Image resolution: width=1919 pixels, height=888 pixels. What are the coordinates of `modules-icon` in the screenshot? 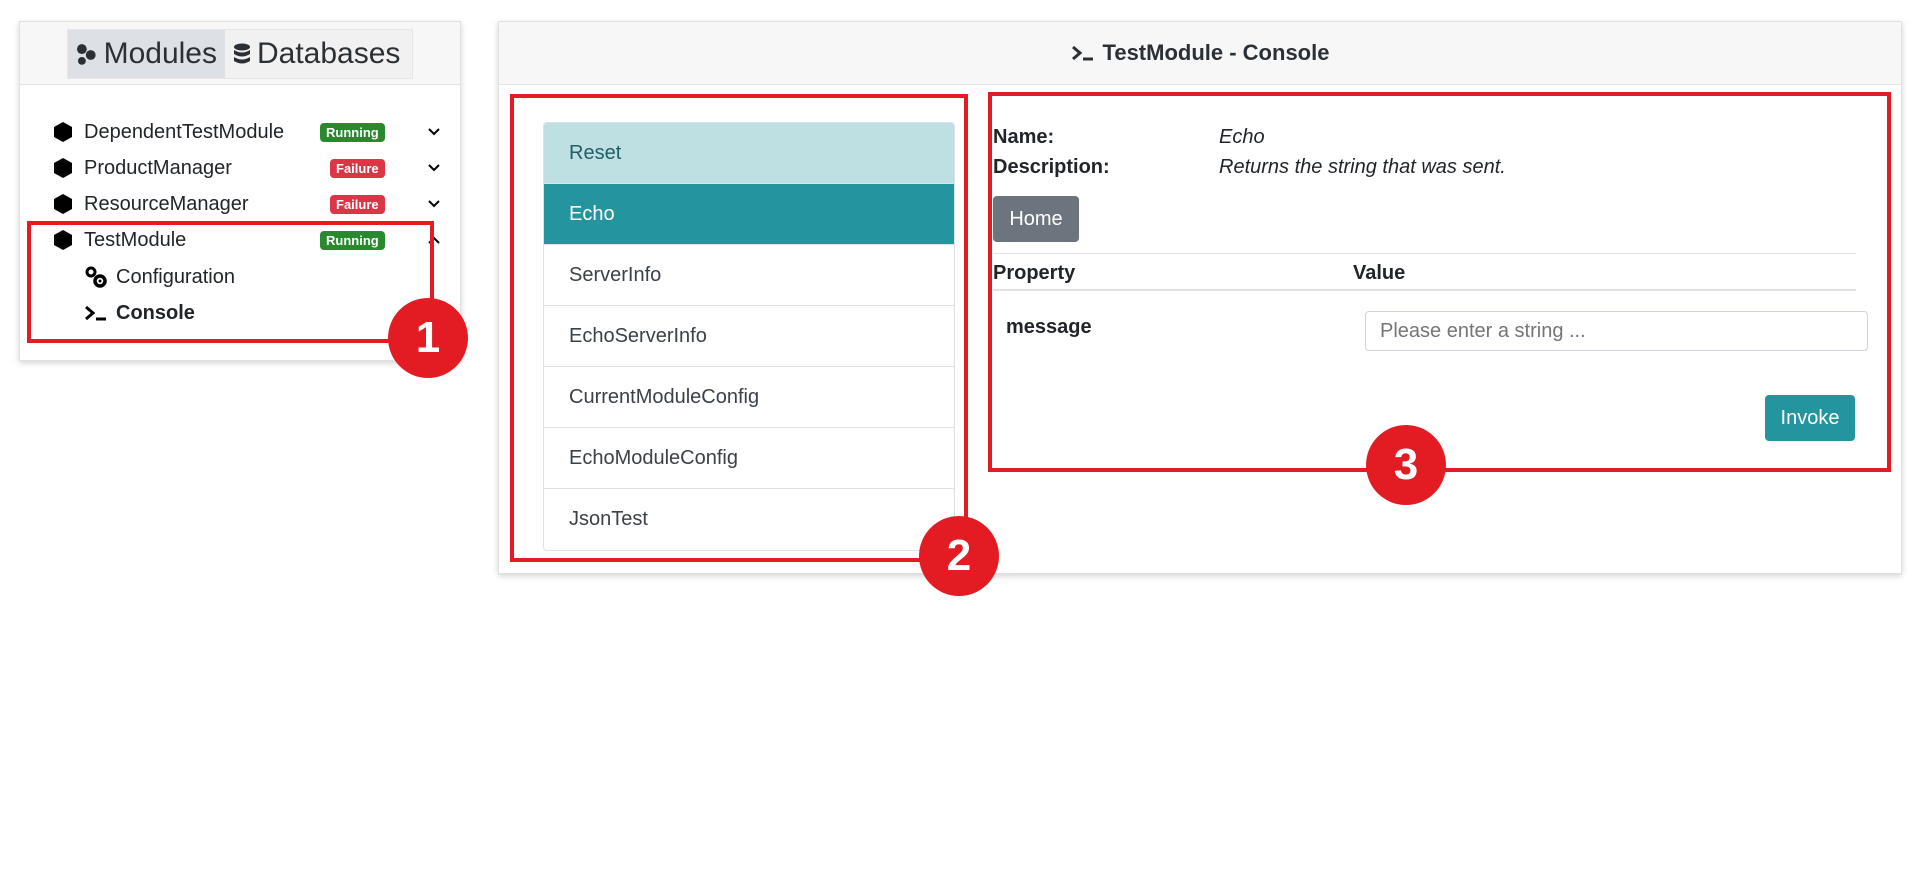 It's located at (86, 54).